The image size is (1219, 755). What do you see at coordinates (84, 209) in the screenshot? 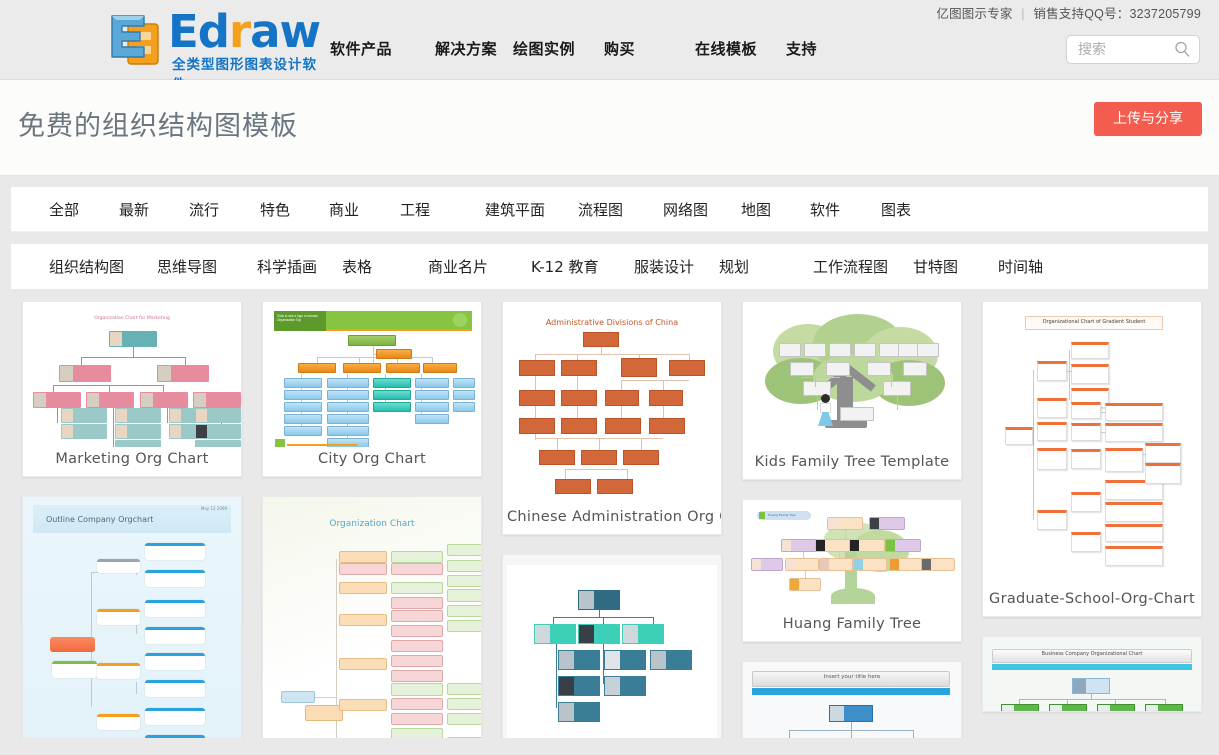
I see `filter-all: 全部` at bounding box center [84, 209].